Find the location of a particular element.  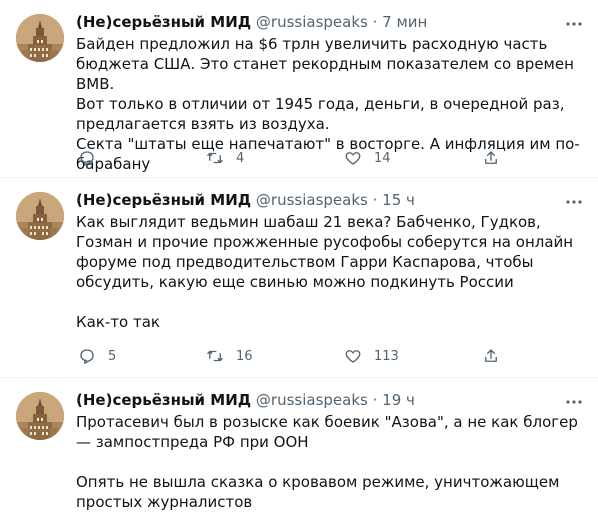

reply-count: 5 is located at coordinates (112, 356).